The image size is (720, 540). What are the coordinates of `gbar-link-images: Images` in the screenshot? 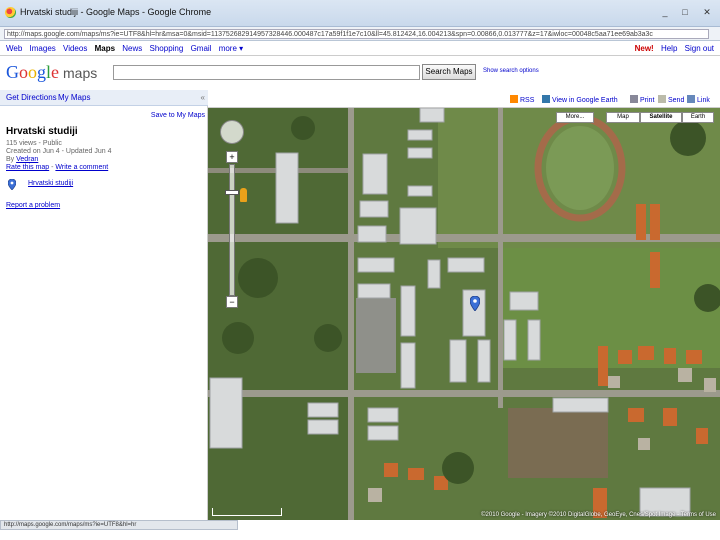 It's located at (43, 48).